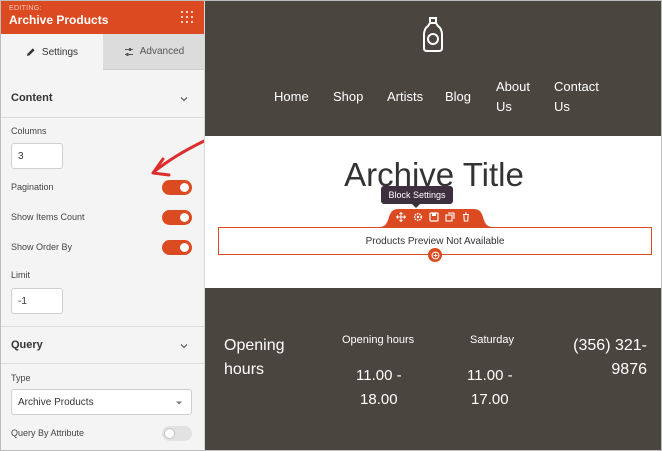  I want to click on type-select: Archive Products, so click(101, 402).